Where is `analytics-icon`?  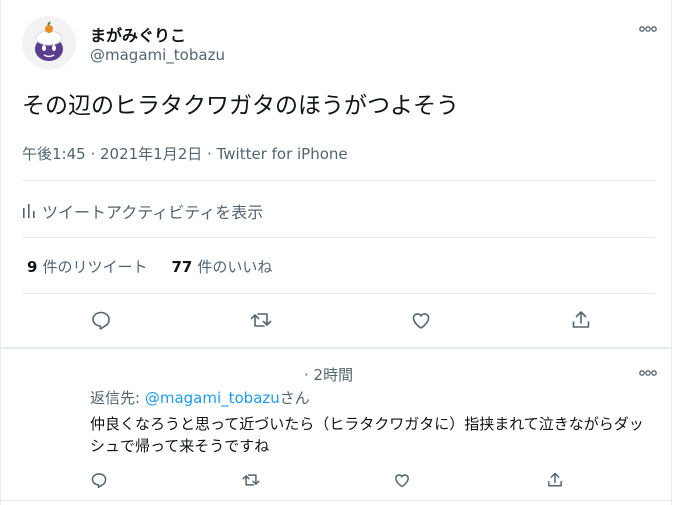 analytics-icon is located at coordinates (29, 211).